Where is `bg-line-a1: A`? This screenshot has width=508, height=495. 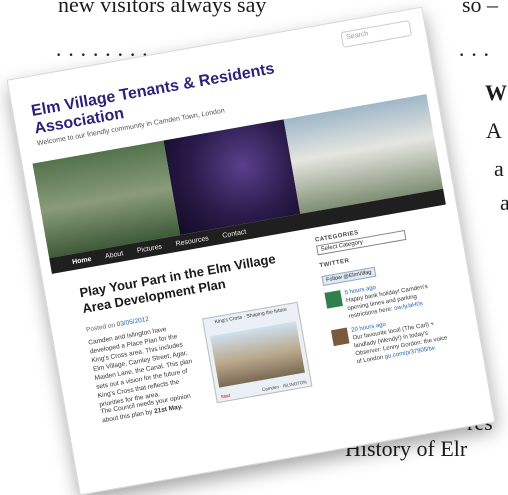
bg-line-a1: A is located at coordinates (494, 130).